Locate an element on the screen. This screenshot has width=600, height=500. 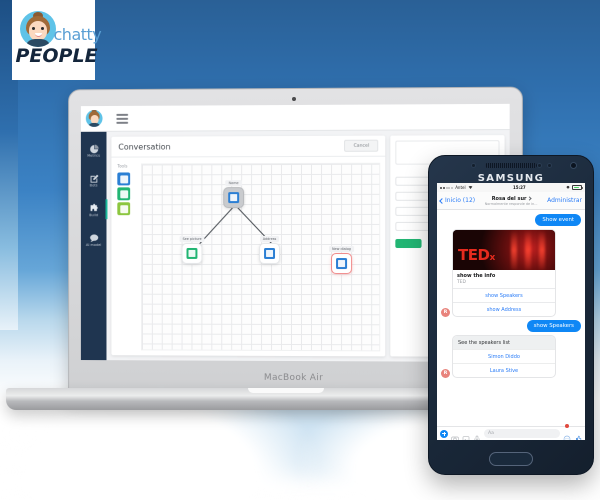
app-topbar is located at coordinates (295, 117).